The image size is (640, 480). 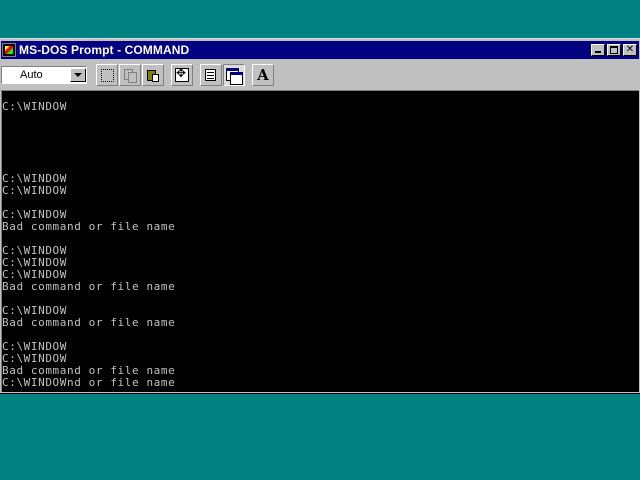 I want to click on minimize-icon, so click(x=598, y=50).